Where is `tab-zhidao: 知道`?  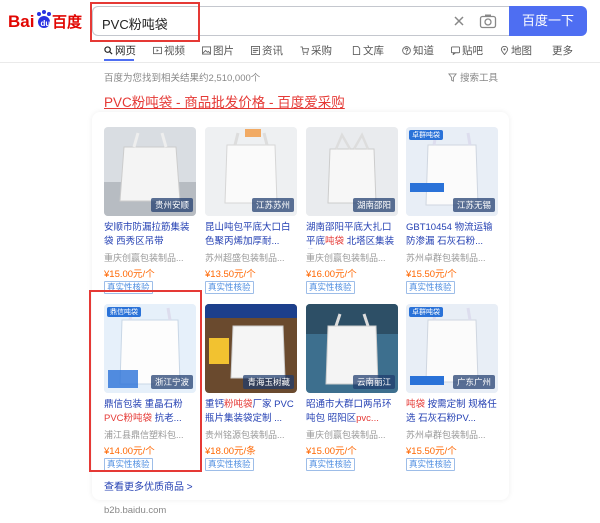 tab-zhidao: 知道 is located at coordinates (418, 50).